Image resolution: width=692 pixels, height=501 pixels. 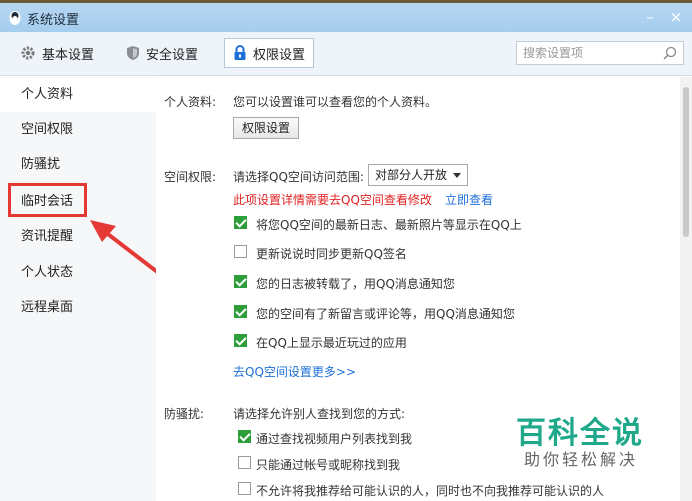 What do you see at coordinates (335, 102) in the screenshot?
I see `profile-description: 您可以设置谁可以查看您的个人资料。` at bounding box center [335, 102].